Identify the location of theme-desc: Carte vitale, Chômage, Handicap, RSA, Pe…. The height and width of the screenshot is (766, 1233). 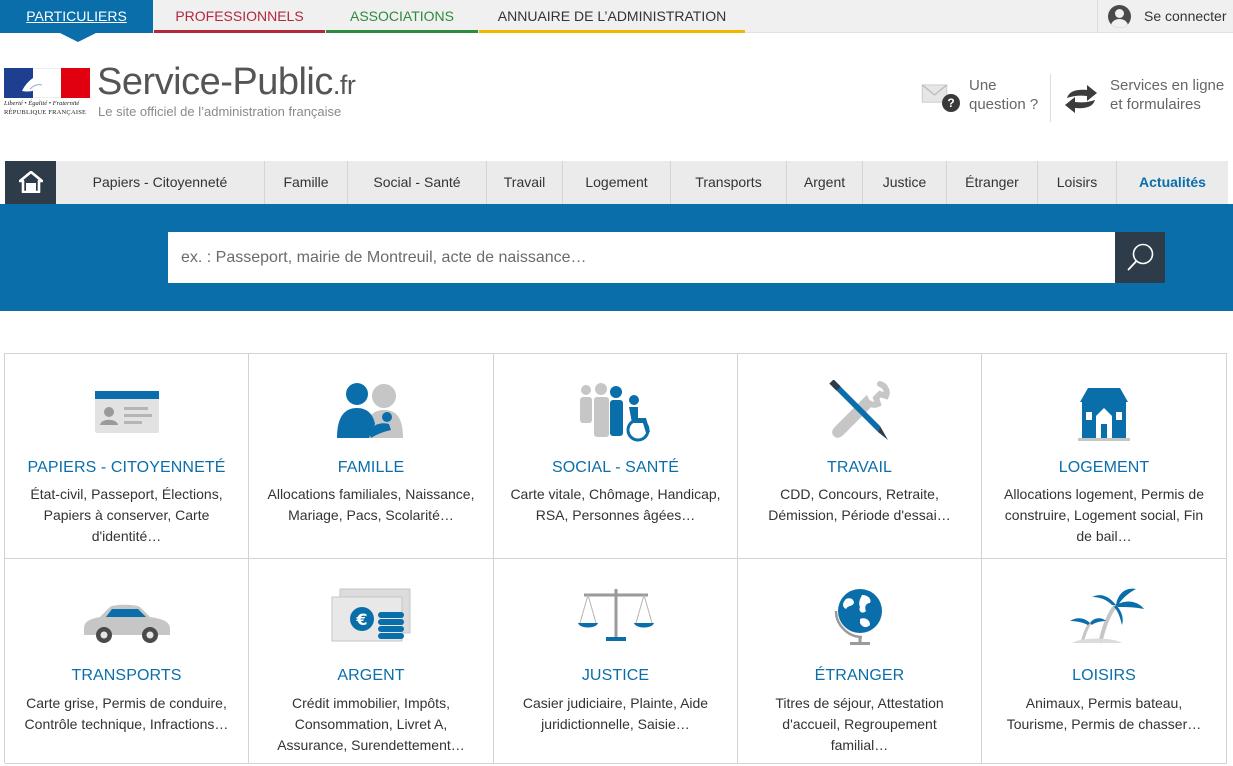
(615, 504).